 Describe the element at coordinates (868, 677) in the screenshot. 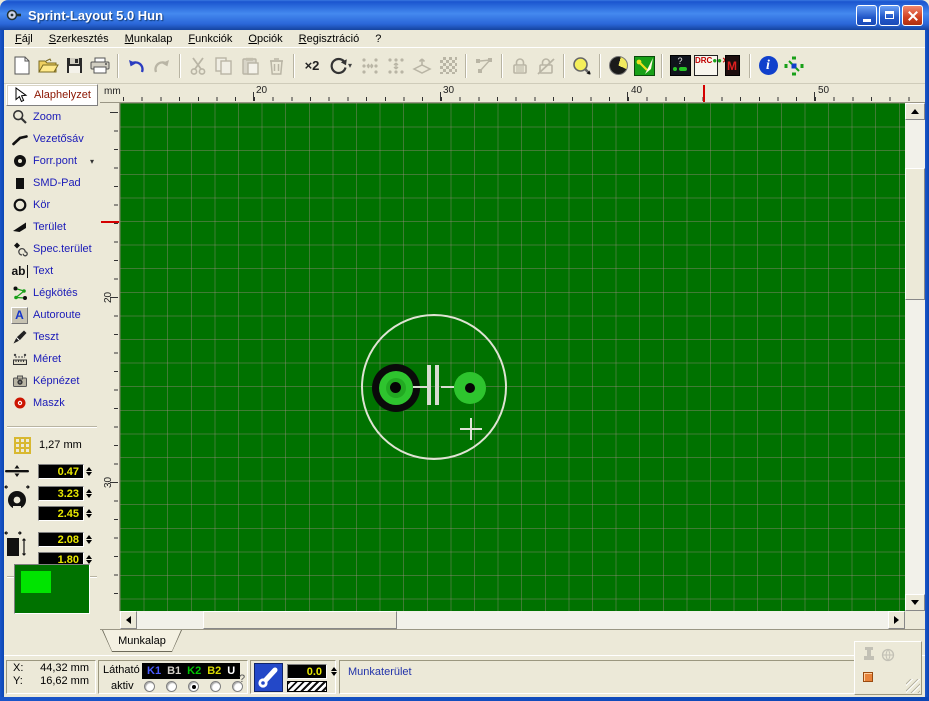

I see `color-swatch` at that location.